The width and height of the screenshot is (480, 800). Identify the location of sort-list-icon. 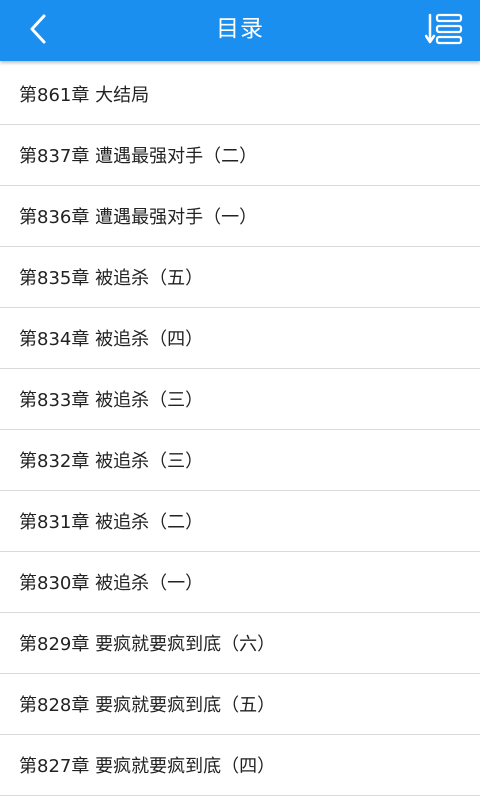
(444, 29).